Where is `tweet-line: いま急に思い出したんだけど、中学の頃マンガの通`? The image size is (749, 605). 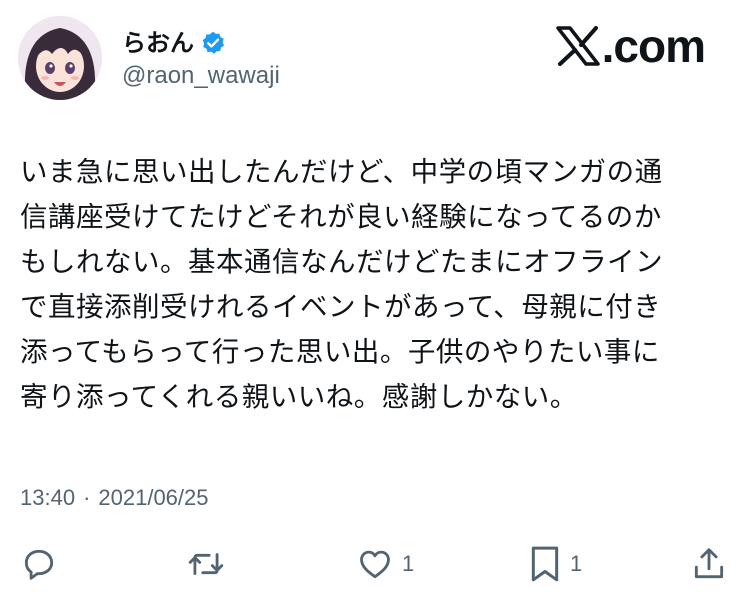
tweet-line: いま急に思い出したんだけど、中学の頃マンガの通 is located at coordinates (341, 172).